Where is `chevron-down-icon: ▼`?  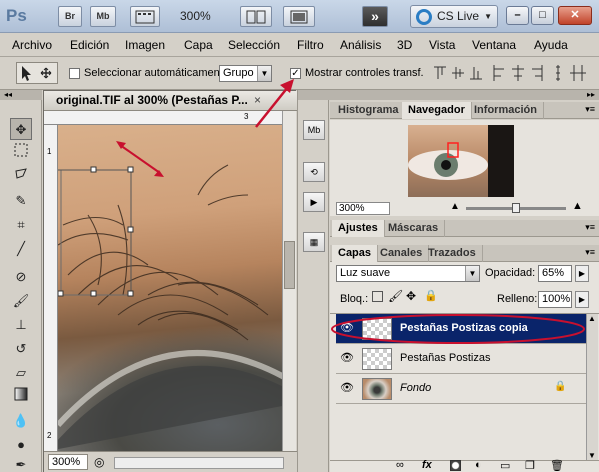 chevron-down-icon: ▼ is located at coordinates (488, 16).